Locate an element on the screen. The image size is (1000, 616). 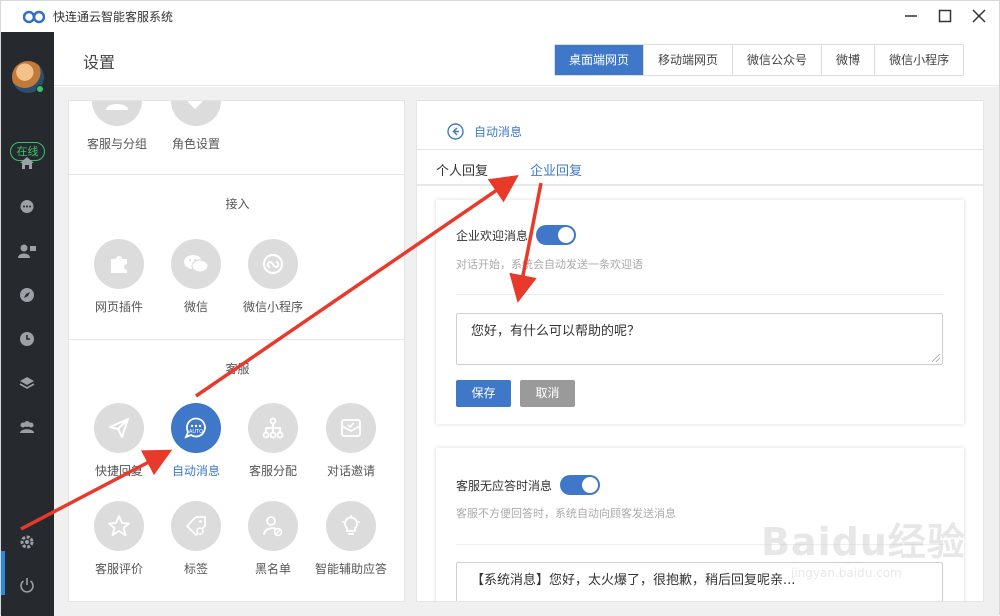
blacklist-icon is located at coordinates (273, 526).